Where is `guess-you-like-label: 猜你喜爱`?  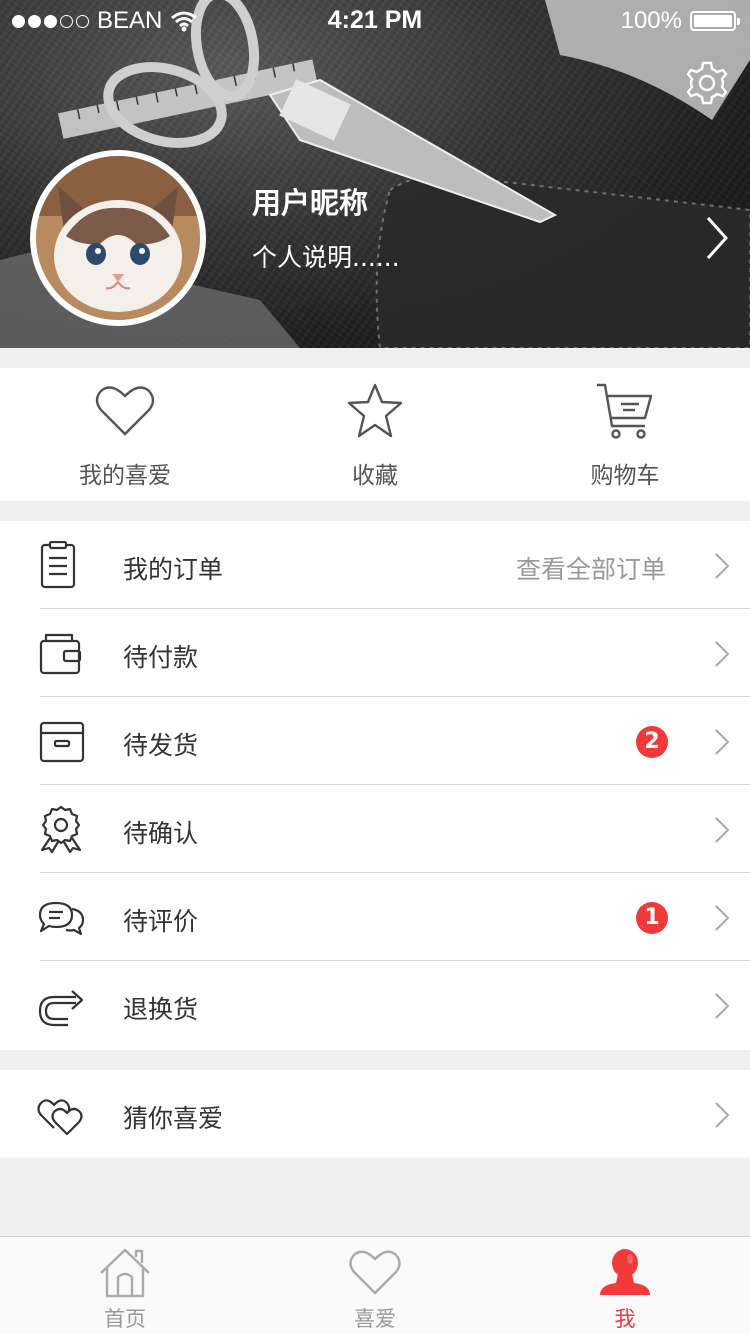 guess-you-like-label: 猜你喜爱 is located at coordinates (173, 1118).